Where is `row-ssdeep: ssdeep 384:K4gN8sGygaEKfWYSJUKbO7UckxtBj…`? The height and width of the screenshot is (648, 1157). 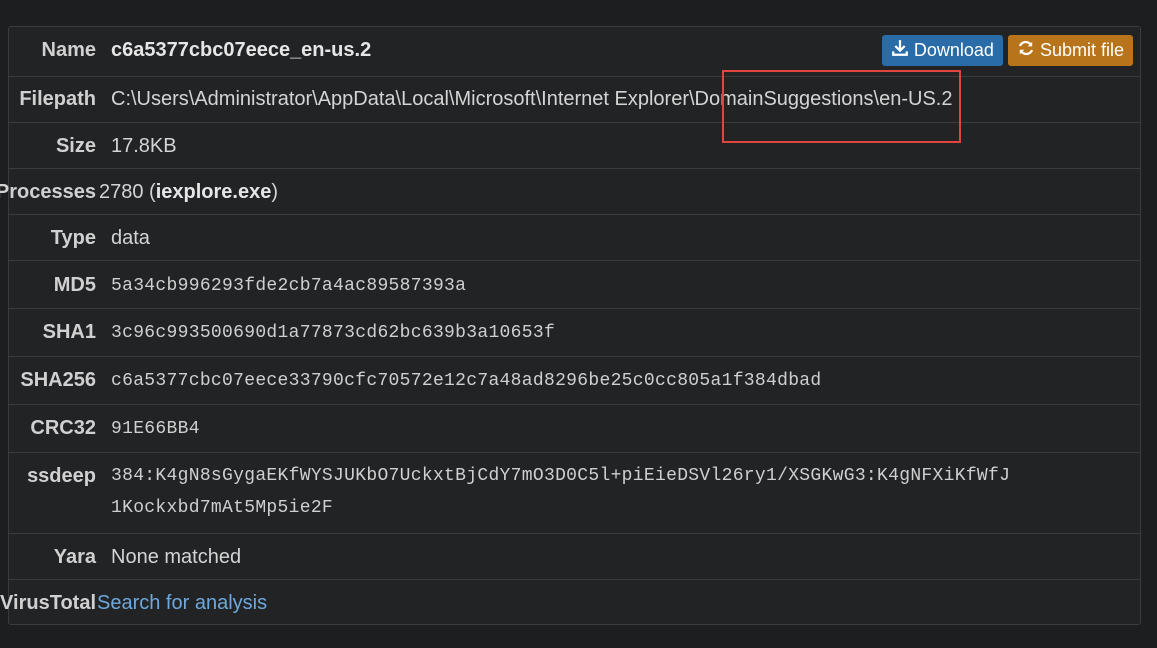 row-ssdeep: ssdeep 384:K4gN8sGygaEKfWYSJUKbO7UckxtBj… is located at coordinates (574, 492).